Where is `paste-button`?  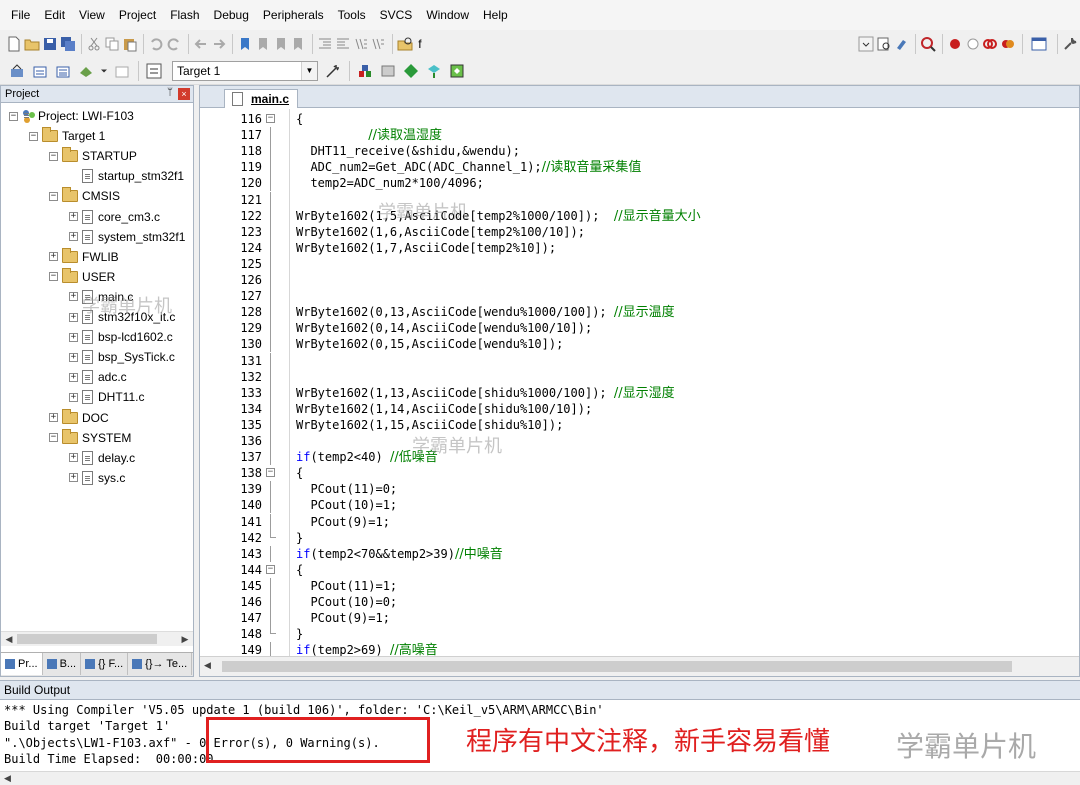 paste-button is located at coordinates (129, 44).